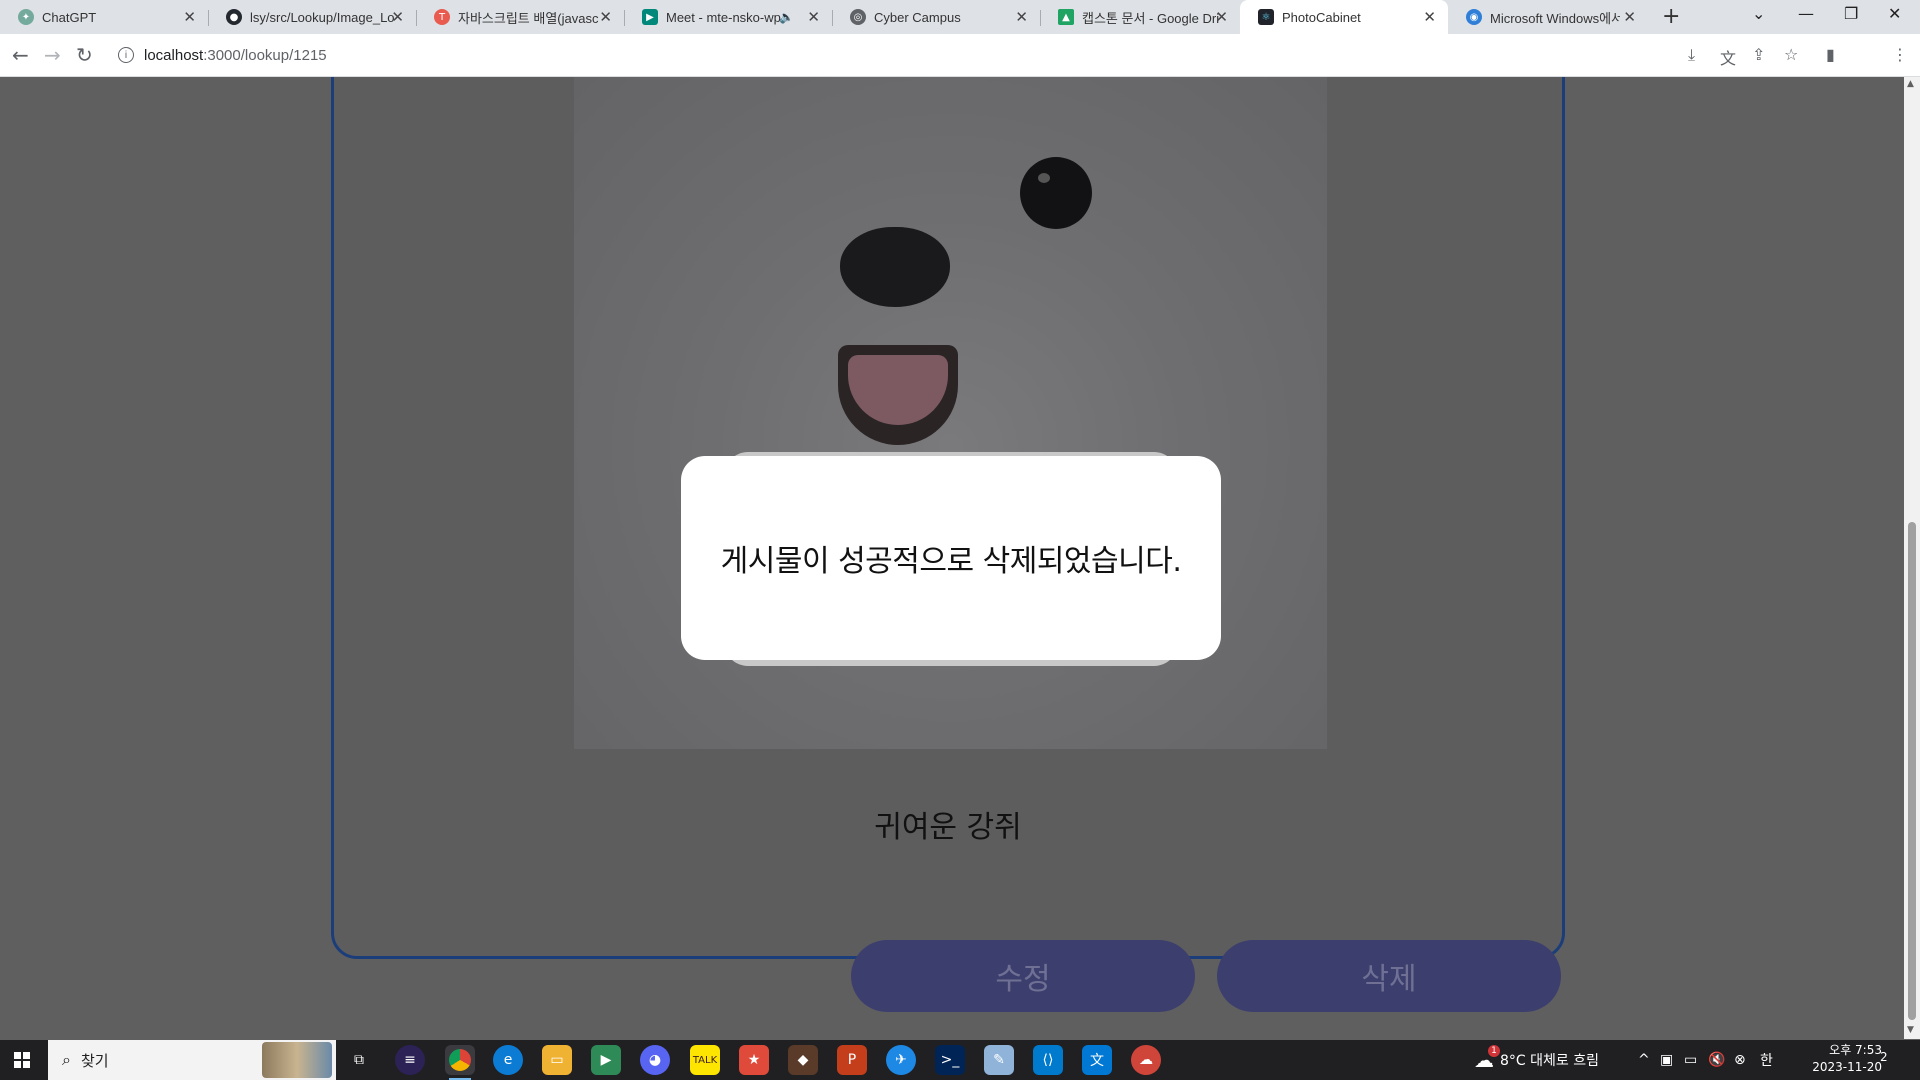  What do you see at coordinates (1097, 1060) in the screenshot?
I see `translator-icon: 文` at bounding box center [1097, 1060].